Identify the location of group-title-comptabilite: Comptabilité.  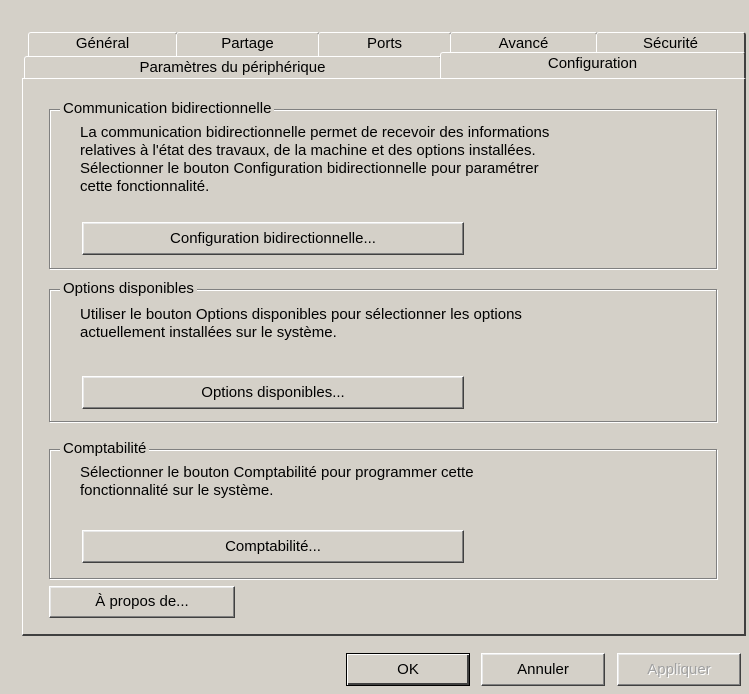
(105, 449).